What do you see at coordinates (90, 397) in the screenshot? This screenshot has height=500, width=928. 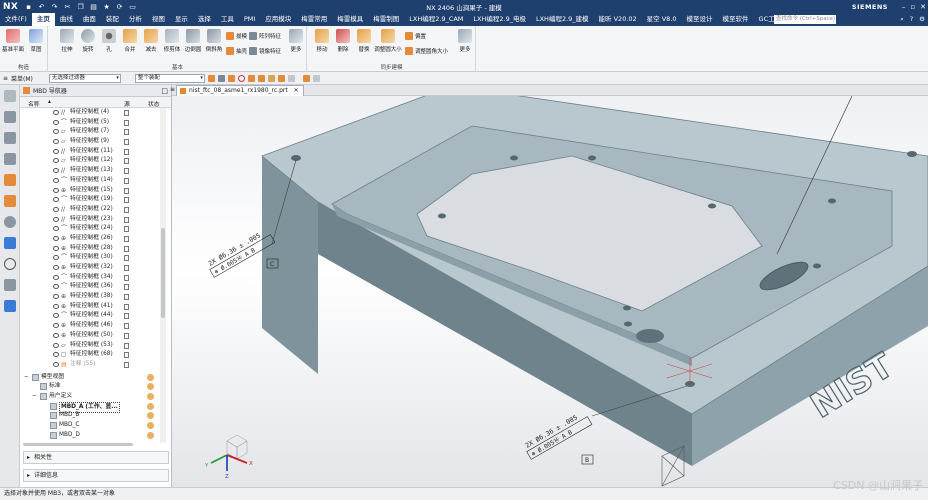 I see `tree-row-user-defined: − 用户定义` at bounding box center [90, 397].